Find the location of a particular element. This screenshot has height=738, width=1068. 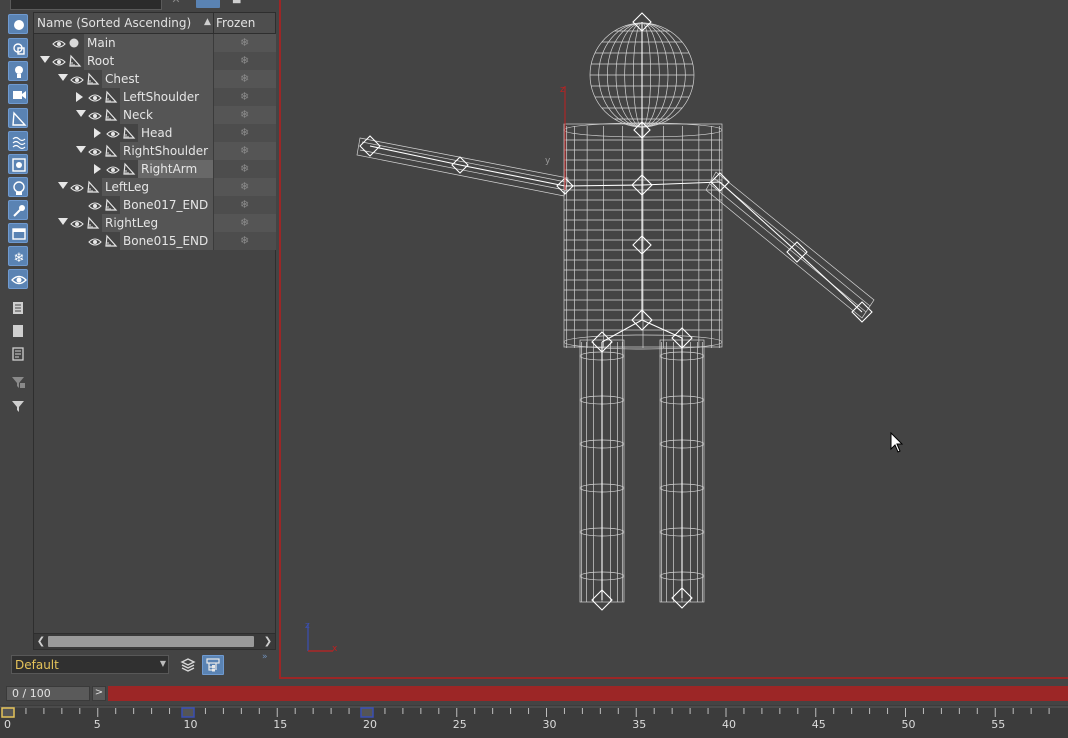

tree-row-label: Bone017_END is located at coordinates (166, 205).